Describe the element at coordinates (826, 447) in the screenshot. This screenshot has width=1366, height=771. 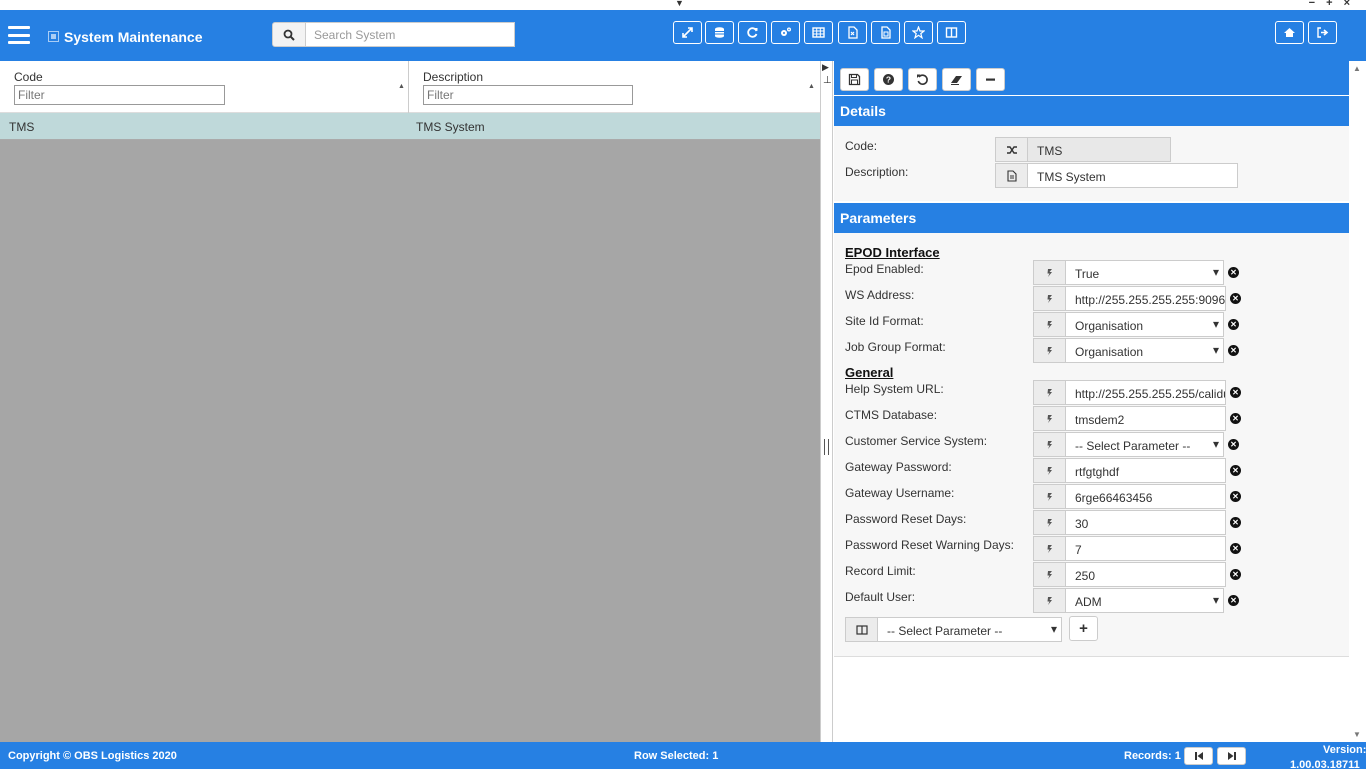
I see `splitter-grip-icon` at that location.